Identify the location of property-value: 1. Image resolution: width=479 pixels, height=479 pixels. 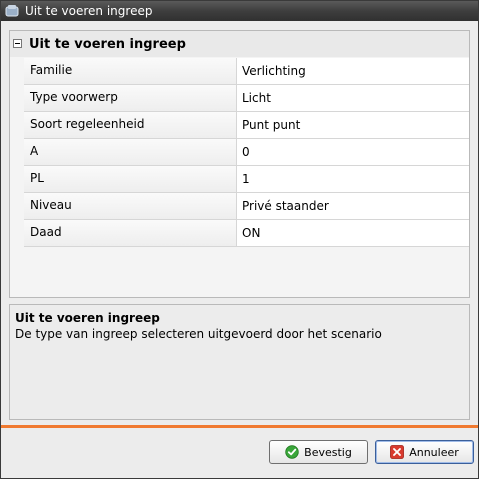
(353, 179).